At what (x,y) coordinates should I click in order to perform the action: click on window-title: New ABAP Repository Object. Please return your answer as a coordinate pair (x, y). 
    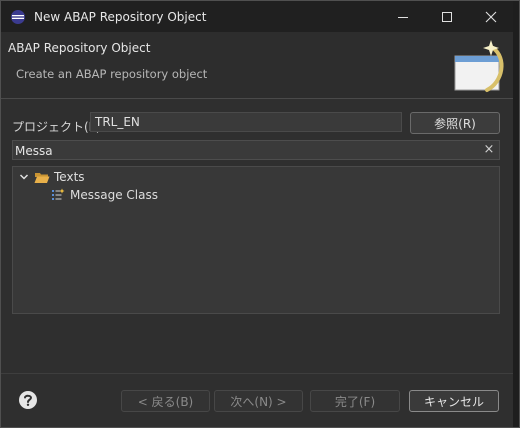
    Looking at the image, I should click on (120, 16).